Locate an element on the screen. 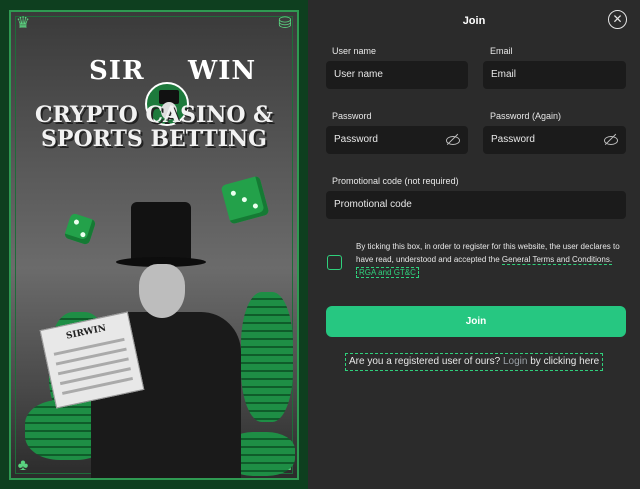 Image resolution: width=640 pixels, height=489 pixels. password-label: Password is located at coordinates (352, 116).